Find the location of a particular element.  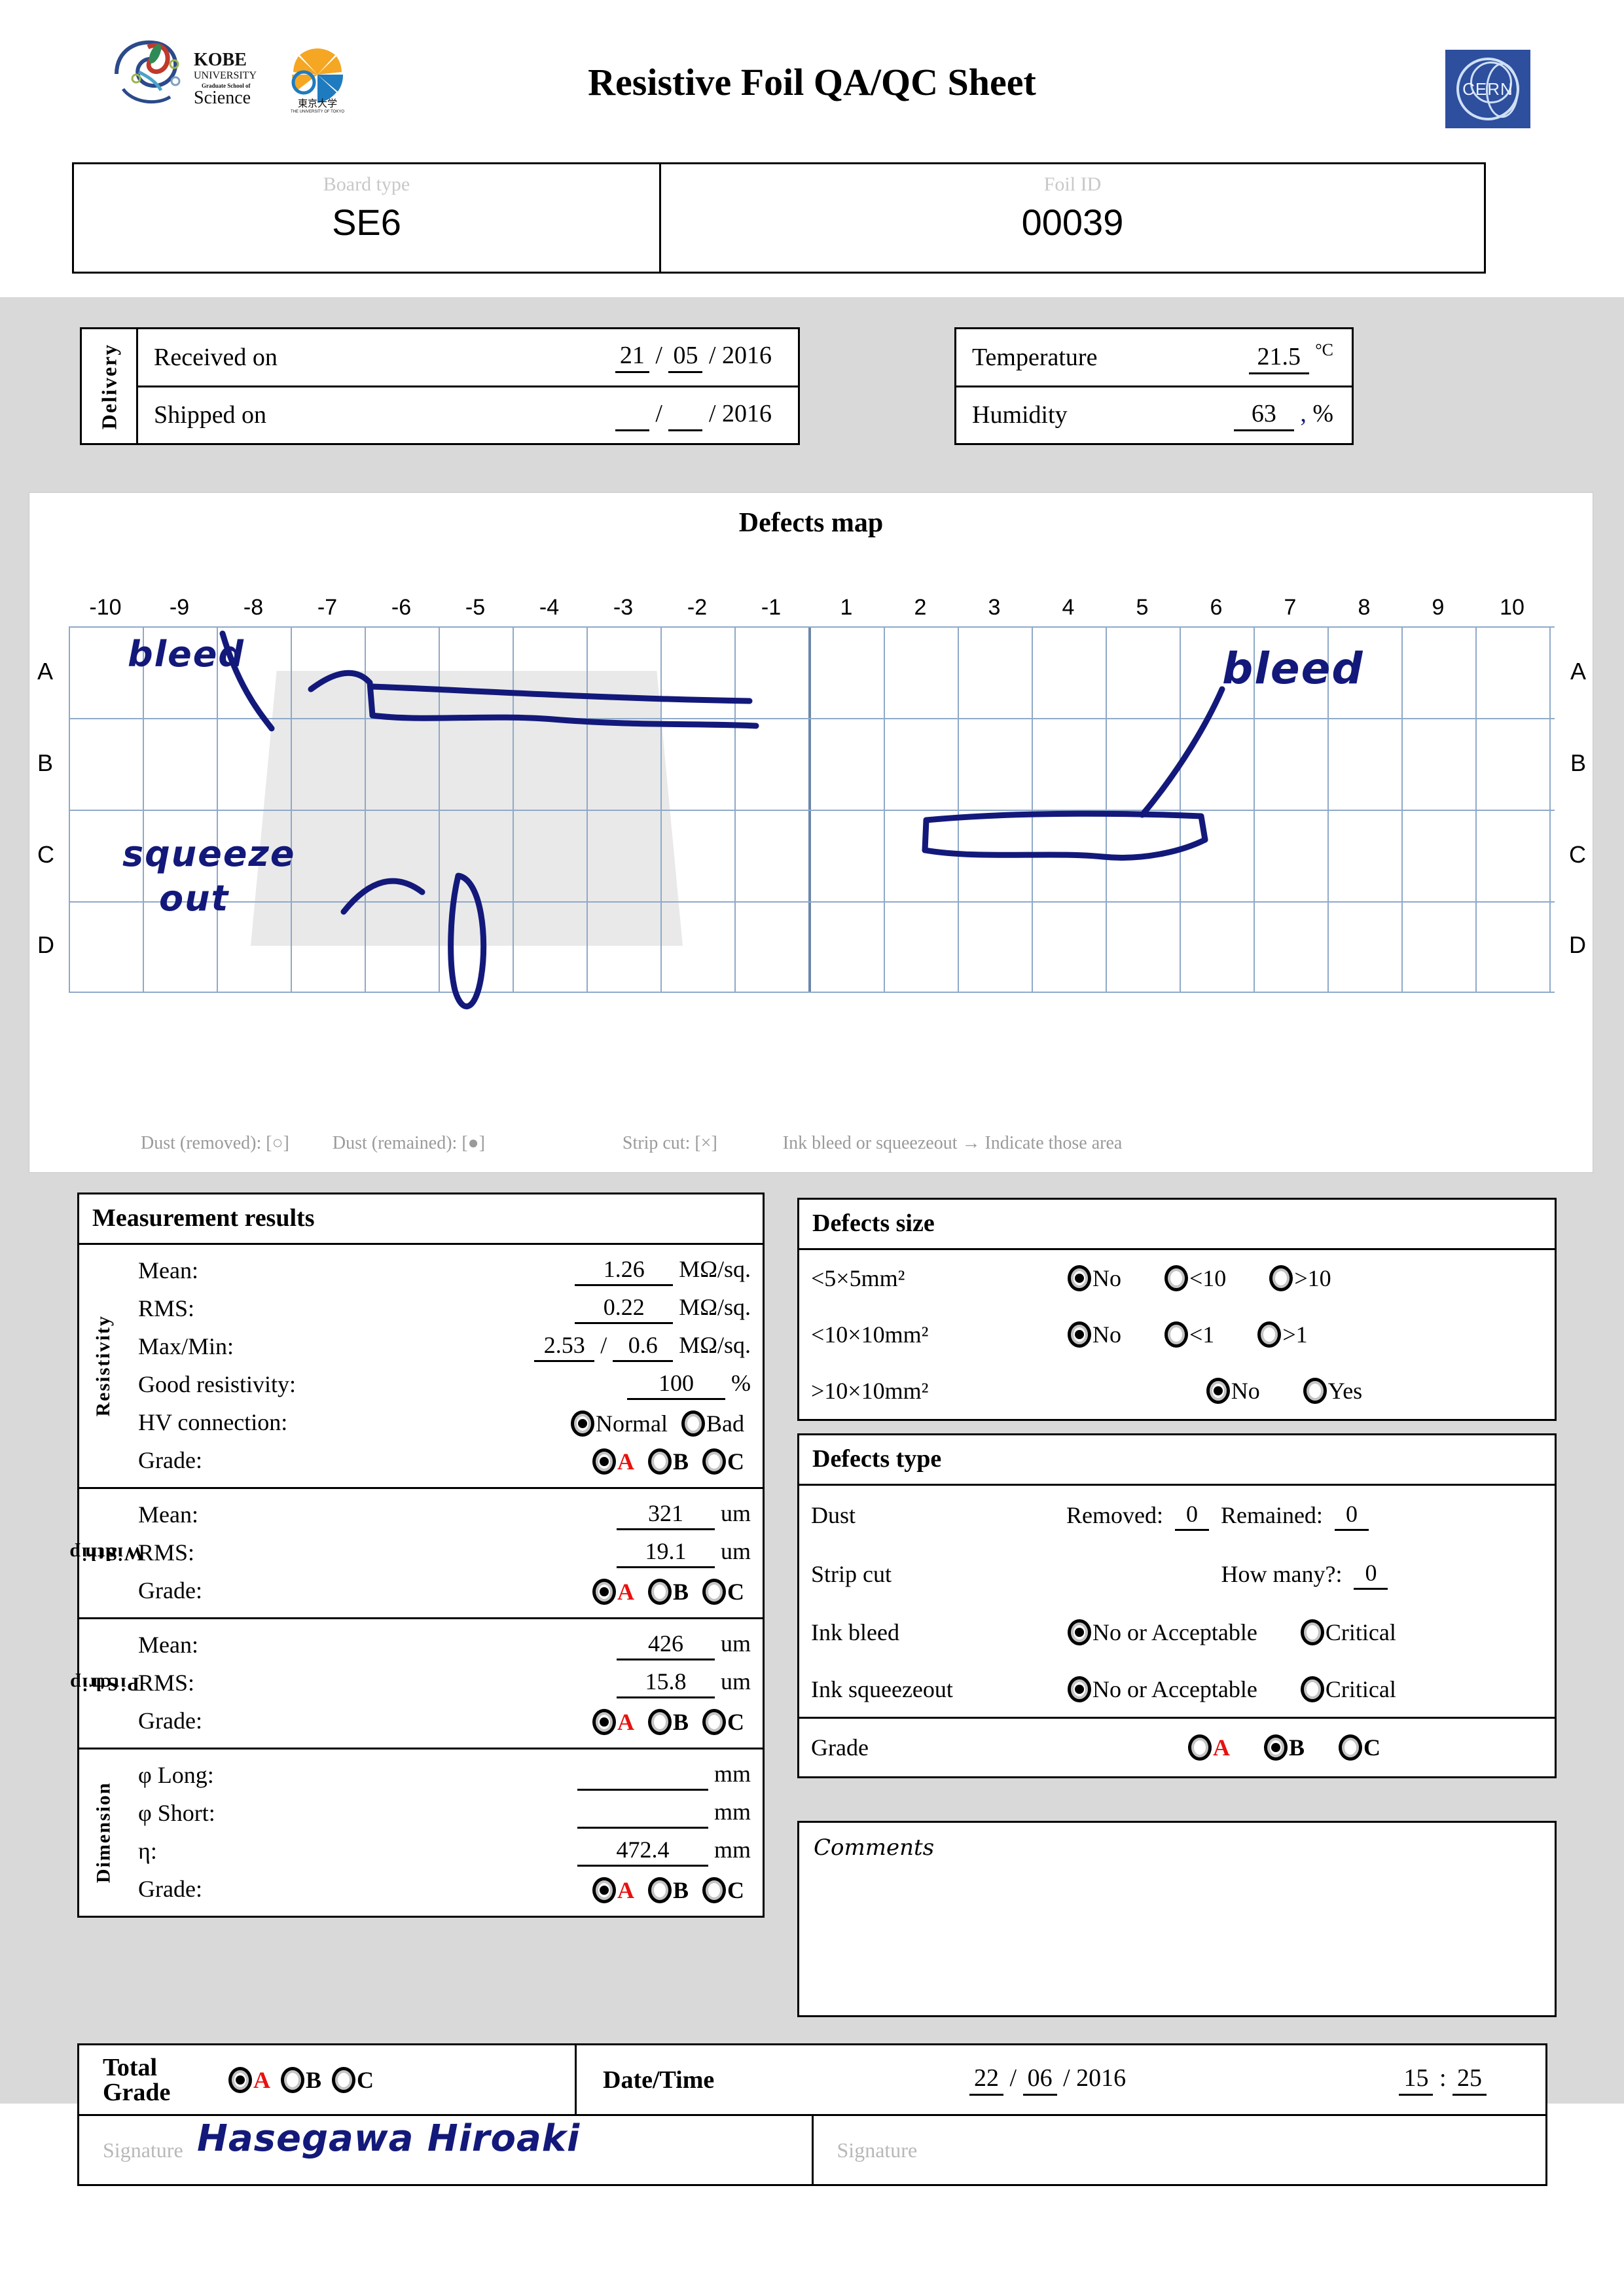

strip-width-grade-radio-b is located at coordinates (659, 1591).